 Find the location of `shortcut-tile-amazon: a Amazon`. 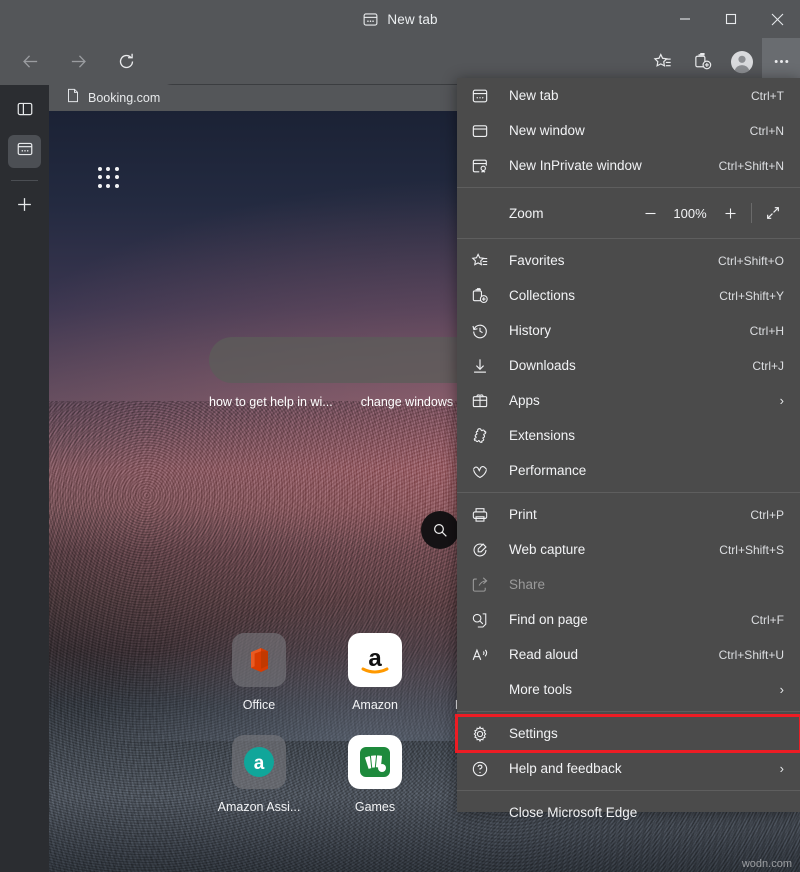

shortcut-tile-amazon: a Amazon is located at coordinates (375, 684).